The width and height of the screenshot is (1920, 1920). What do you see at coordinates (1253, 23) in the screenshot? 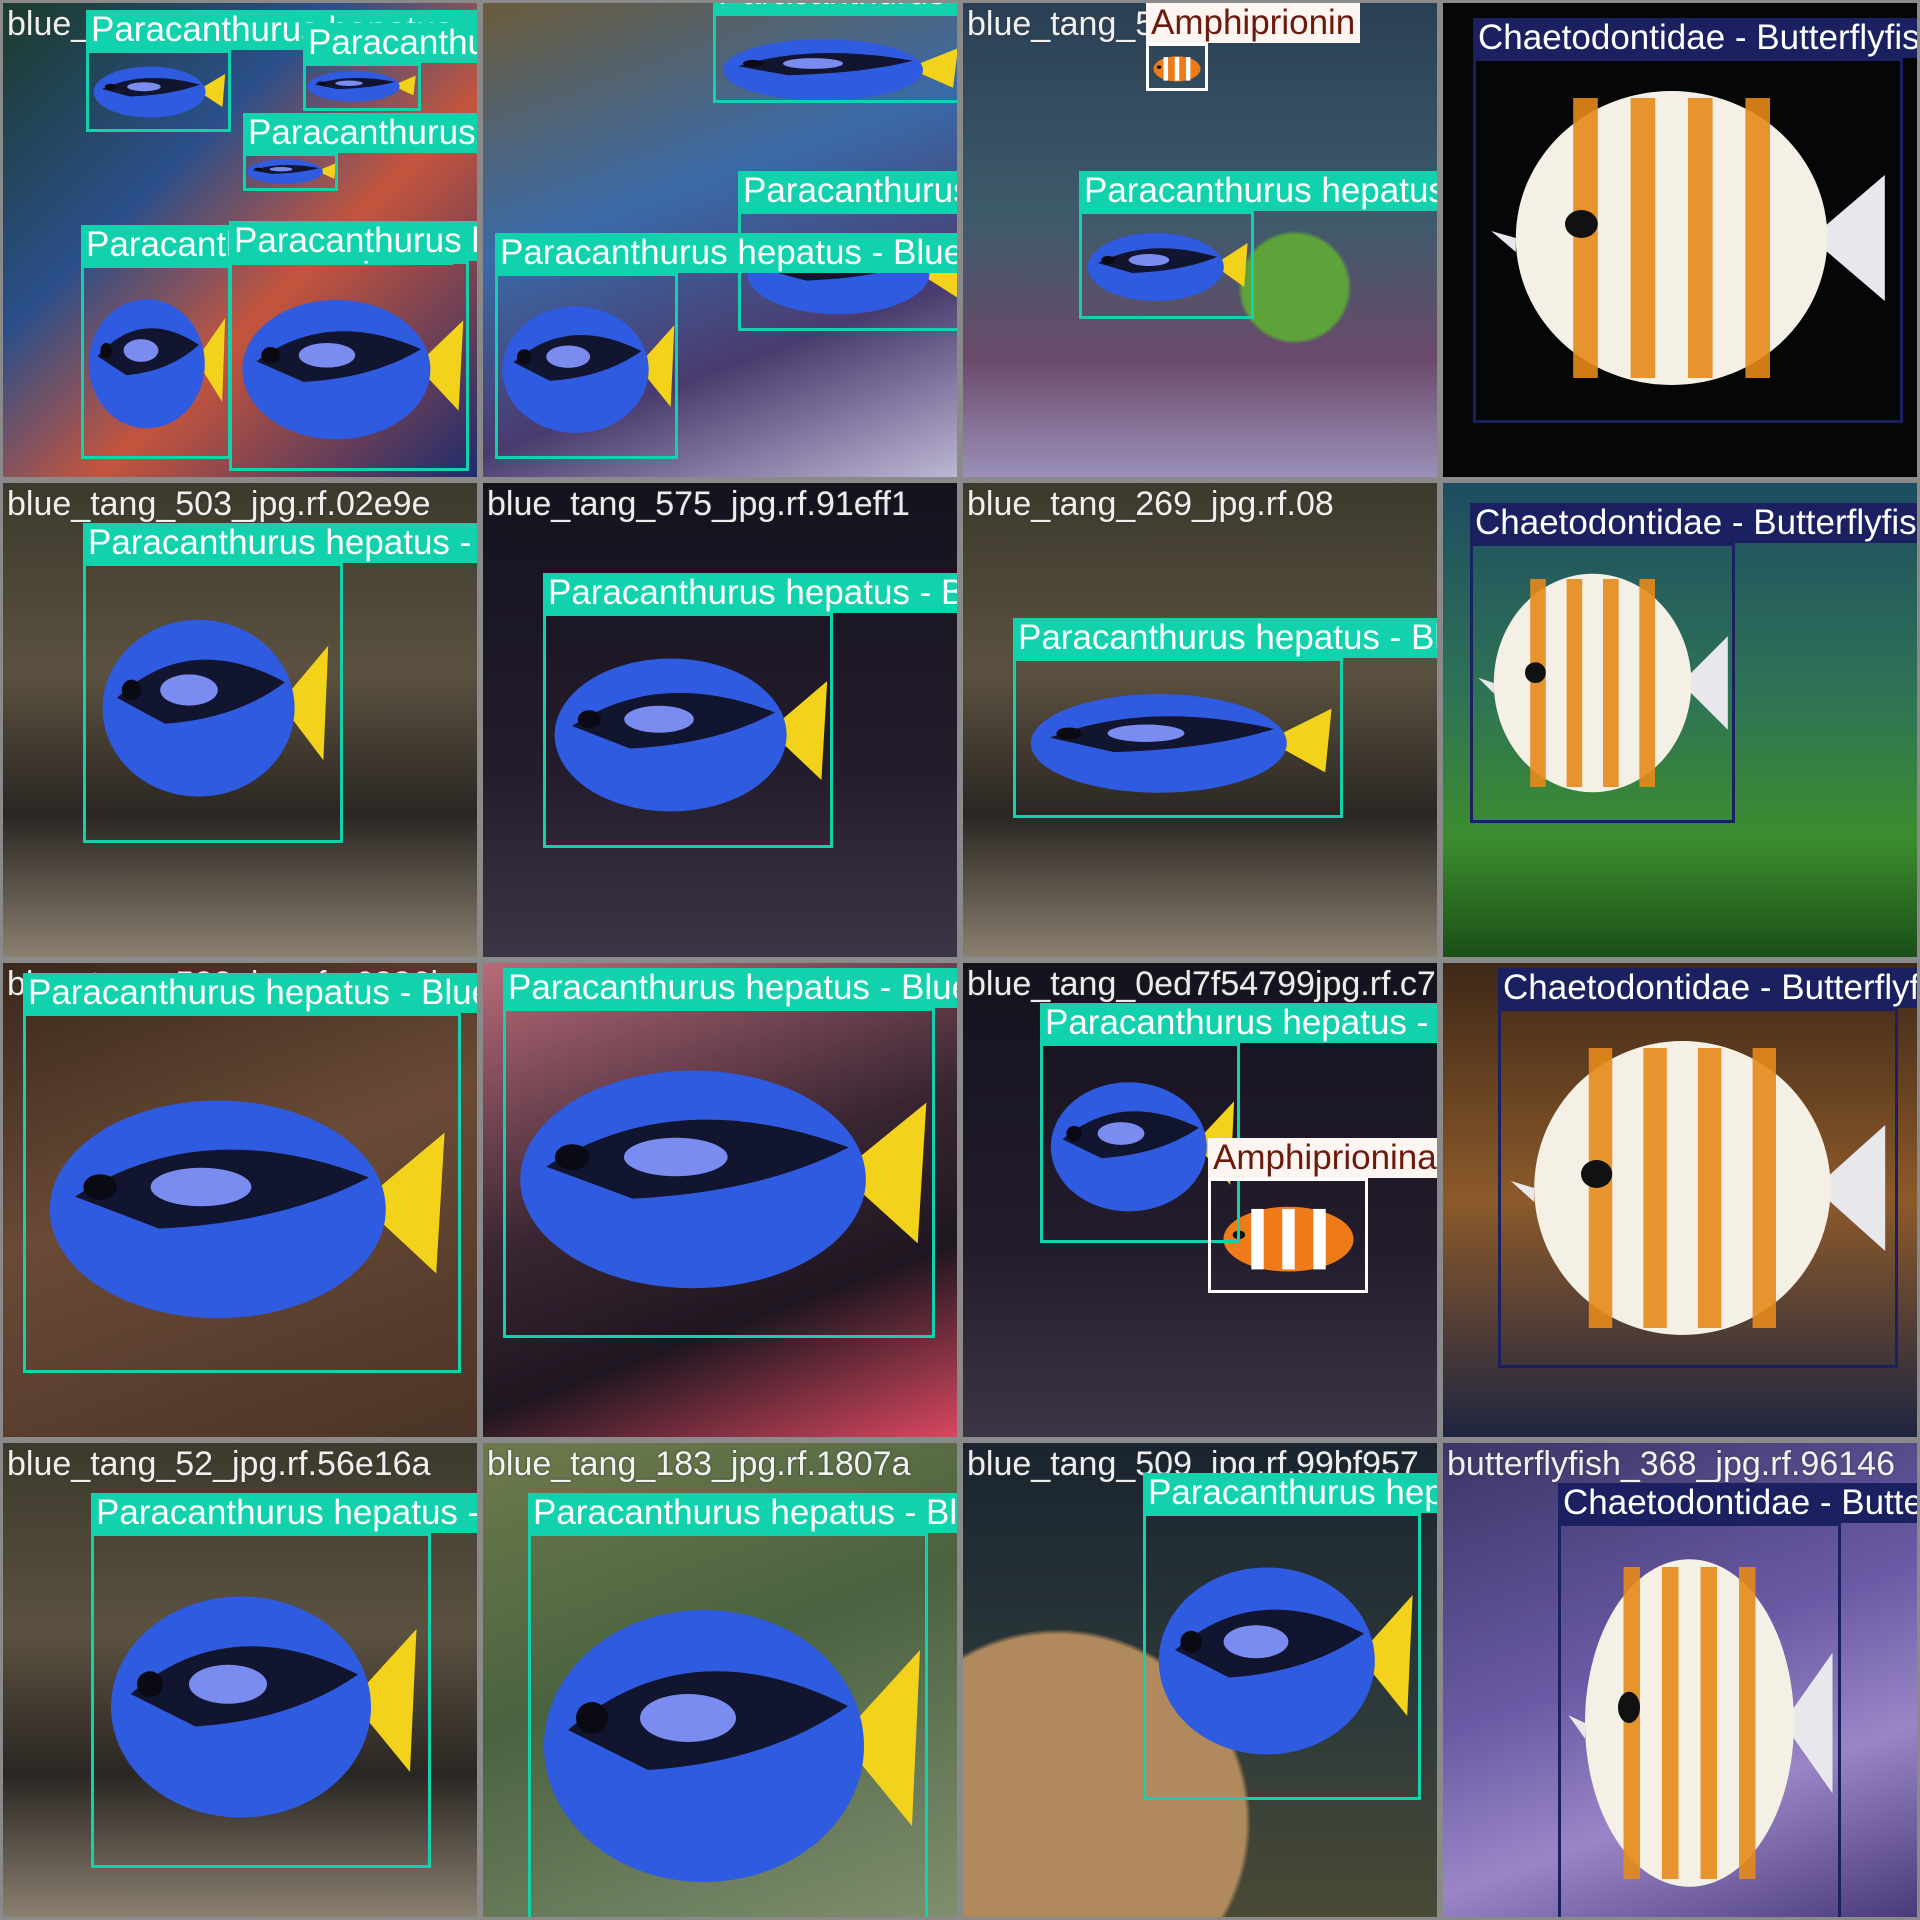
I see `detection-label: Amphiprionin` at bounding box center [1253, 23].